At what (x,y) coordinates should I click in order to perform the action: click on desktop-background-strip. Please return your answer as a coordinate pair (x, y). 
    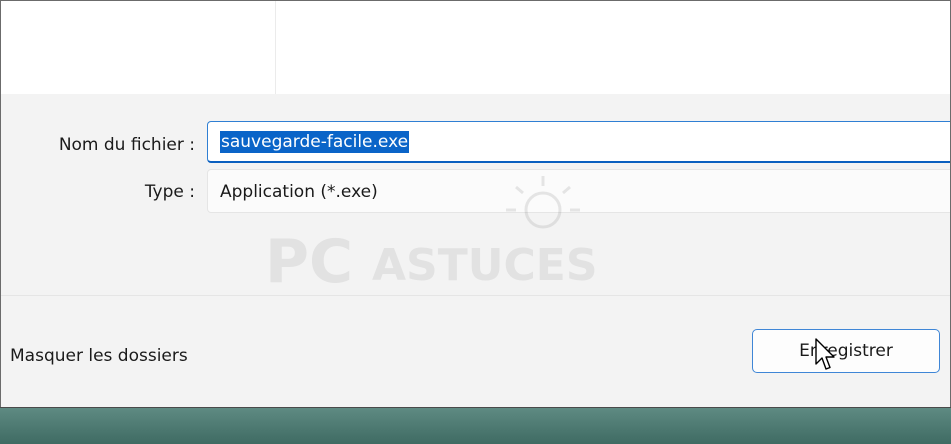
    Looking at the image, I should click on (475, 425).